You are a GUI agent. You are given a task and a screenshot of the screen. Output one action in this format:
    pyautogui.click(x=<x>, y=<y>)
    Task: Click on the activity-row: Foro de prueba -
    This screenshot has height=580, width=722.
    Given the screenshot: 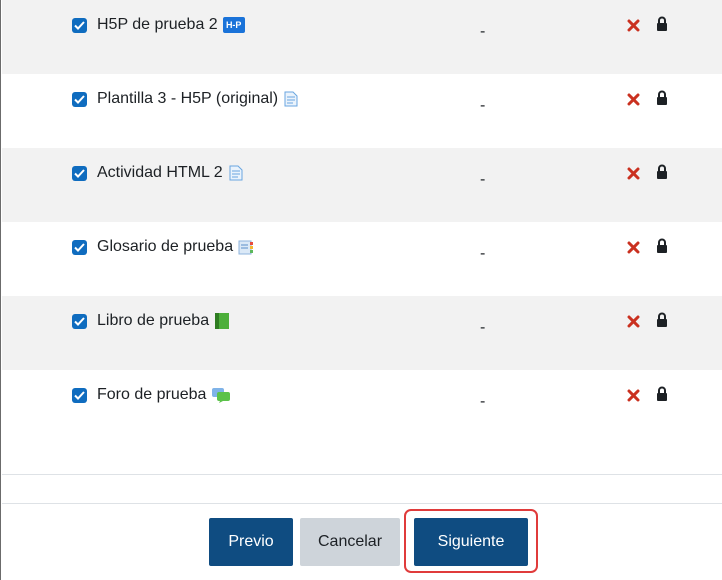 What is the action you would take?
    pyautogui.click(x=362, y=407)
    